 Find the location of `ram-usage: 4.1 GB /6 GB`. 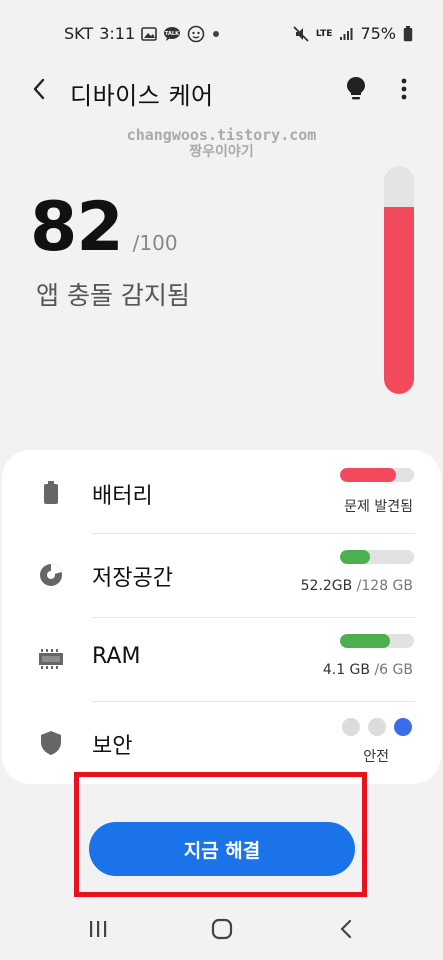

ram-usage: 4.1 GB /6 GB is located at coordinates (368, 670).